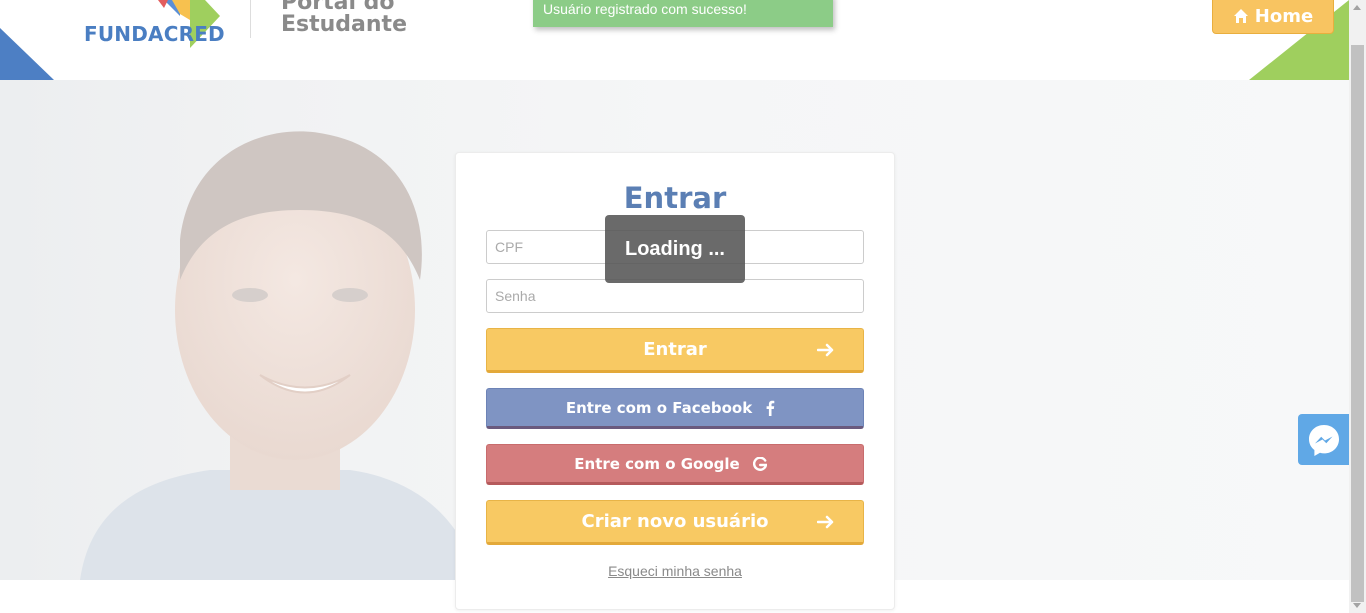  What do you see at coordinates (659, 407) in the screenshot?
I see `facebook-login-label: Entre com o Facebook` at bounding box center [659, 407].